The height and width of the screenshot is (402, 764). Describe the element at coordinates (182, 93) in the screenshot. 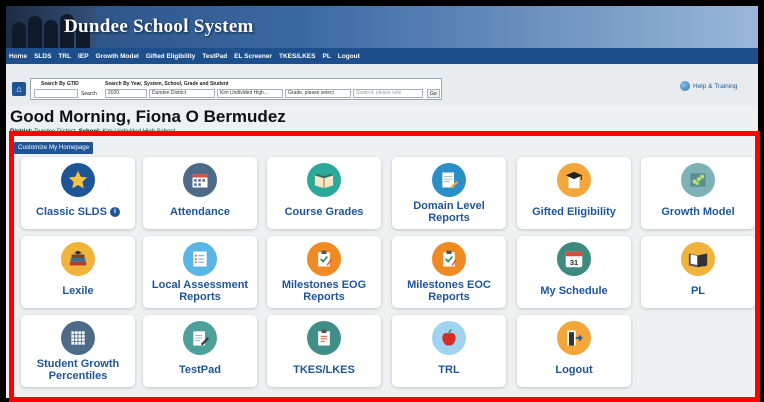

I see `system-select: Dundee District` at that location.